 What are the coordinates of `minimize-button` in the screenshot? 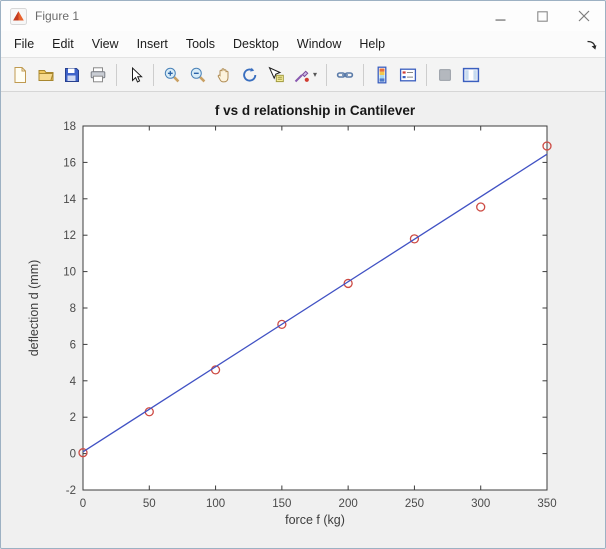 It's located at (500, 16).